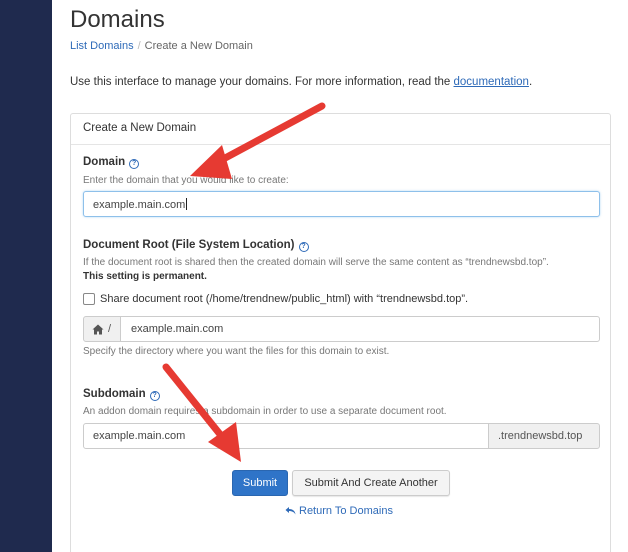 The image size is (628, 552). I want to click on docroot-warning: This setting is permanent., so click(145, 276).